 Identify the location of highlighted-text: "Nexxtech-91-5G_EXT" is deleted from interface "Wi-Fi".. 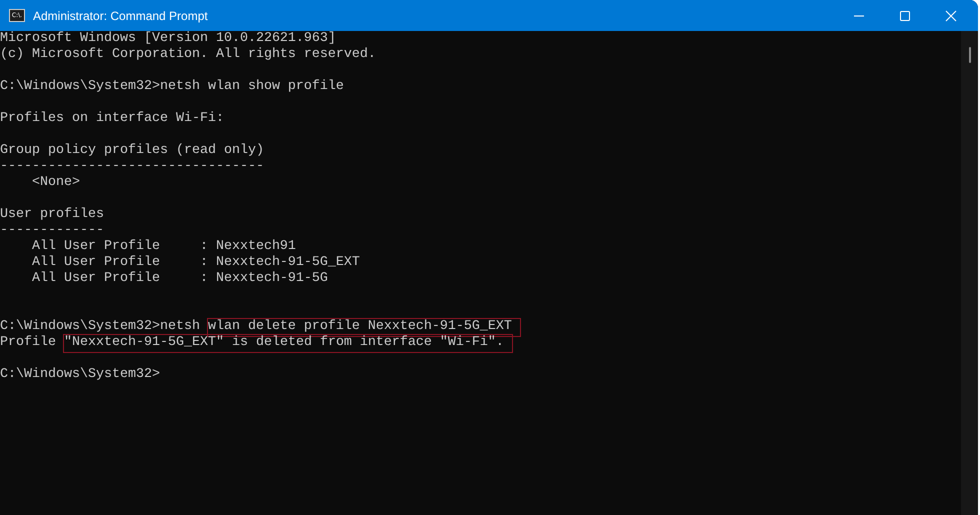
(288, 343).